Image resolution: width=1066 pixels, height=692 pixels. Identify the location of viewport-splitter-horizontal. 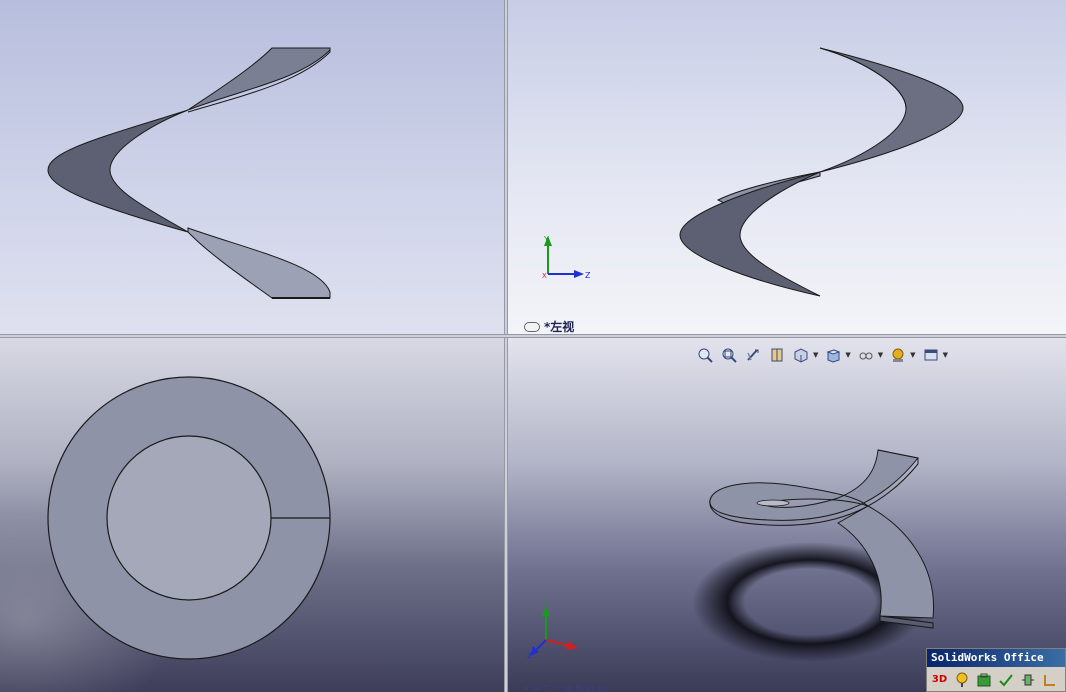
(533, 336).